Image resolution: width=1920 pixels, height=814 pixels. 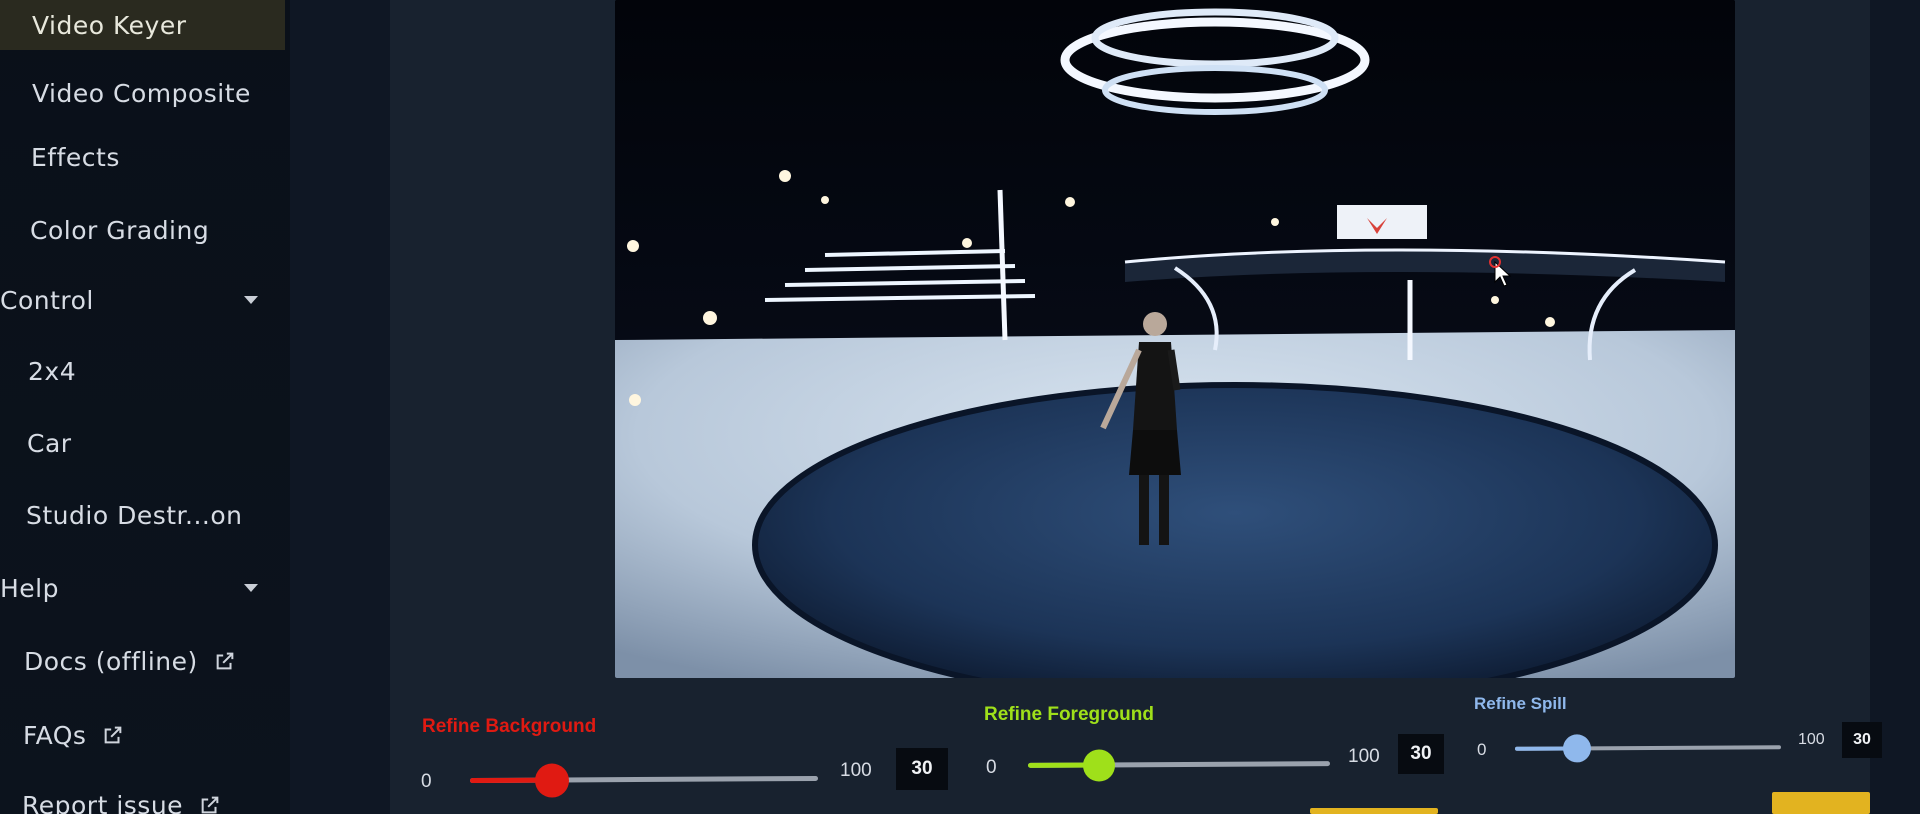 What do you see at coordinates (55, 735) in the screenshot?
I see `sidebar-item-label: FAQs` at bounding box center [55, 735].